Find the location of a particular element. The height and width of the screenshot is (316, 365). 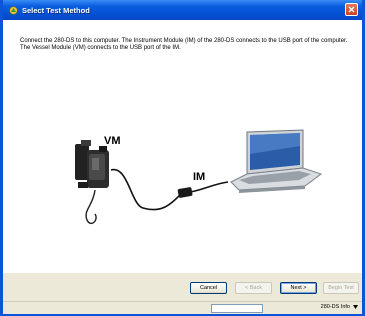

title-bar: Select Test Method is located at coordinates (182, 10).